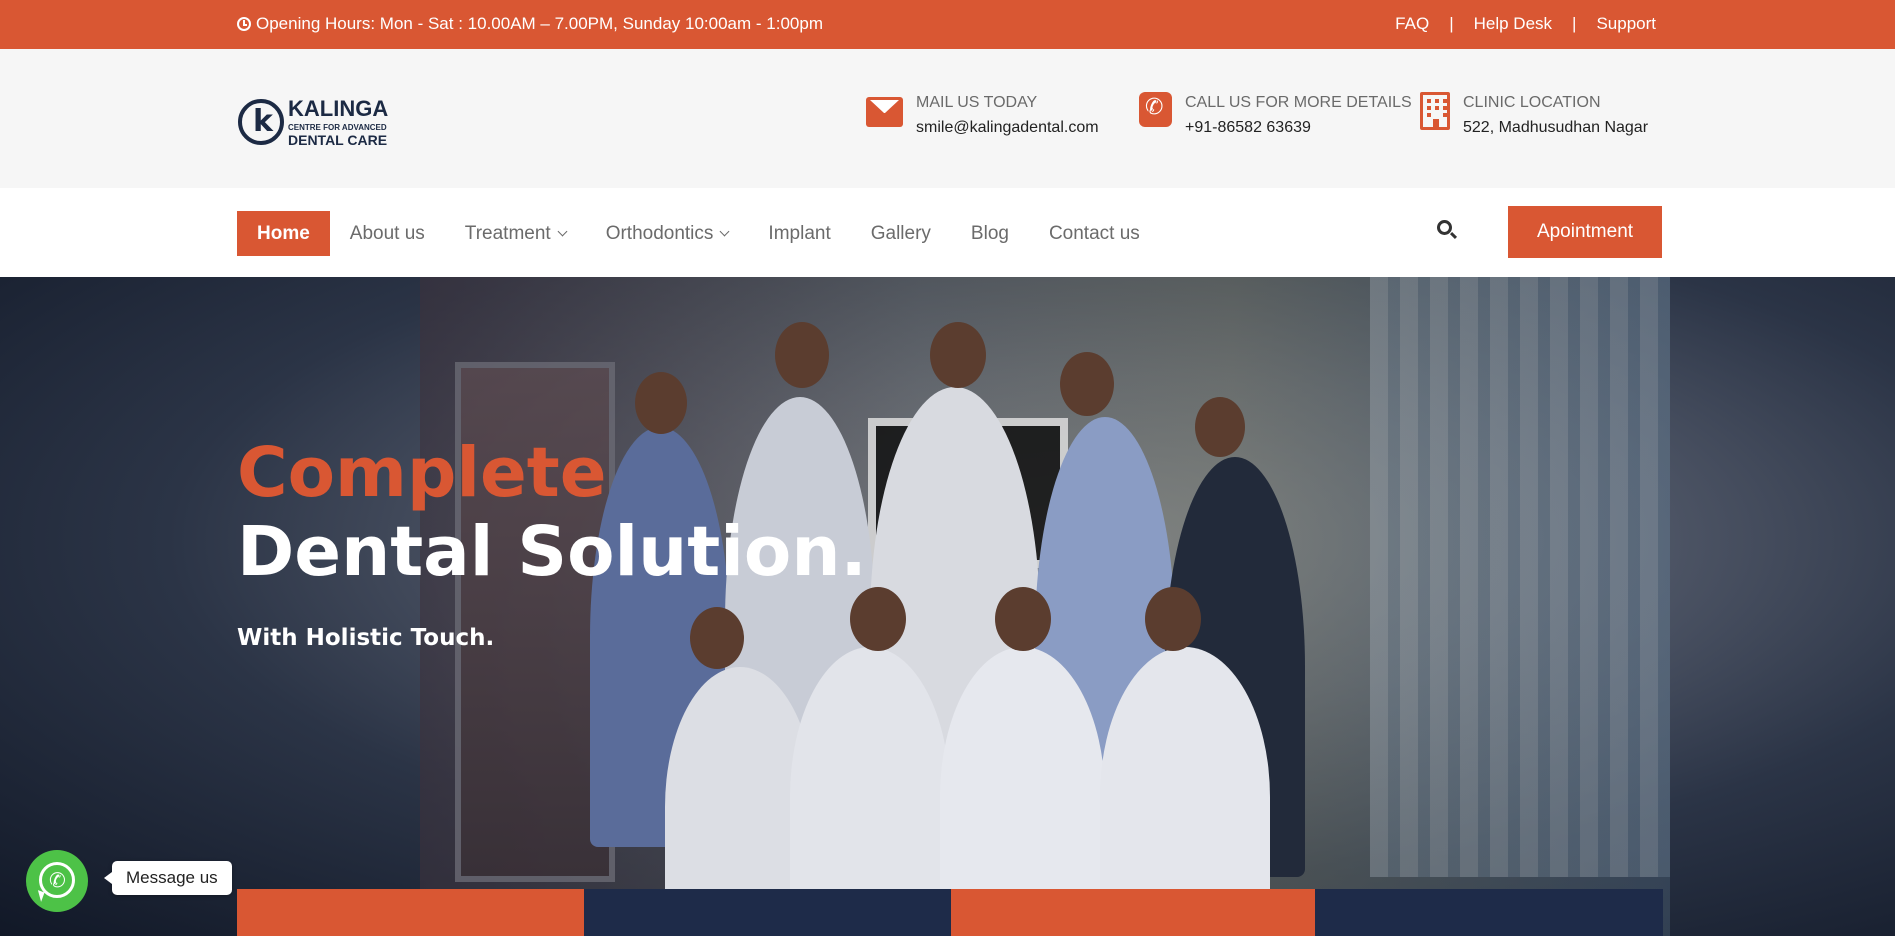  What do you see at coordinates (422, 473) in the screenshot?
I see `hero-title-accent: Complete` at bounding box center [422, 473].